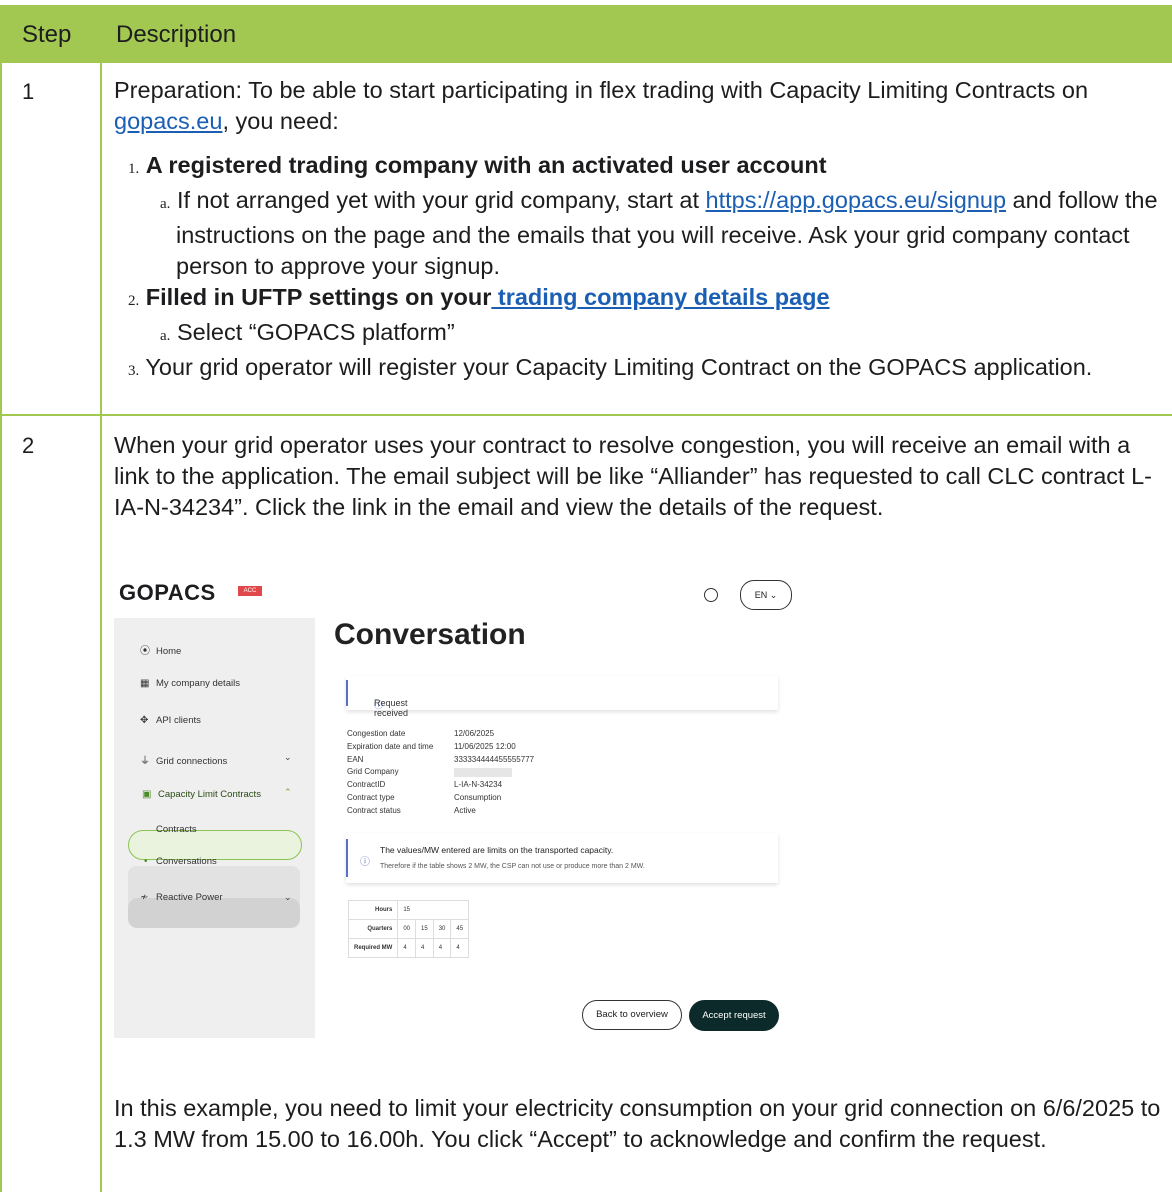  I want to click on info-icon: ⓘ, so click(365, 862).